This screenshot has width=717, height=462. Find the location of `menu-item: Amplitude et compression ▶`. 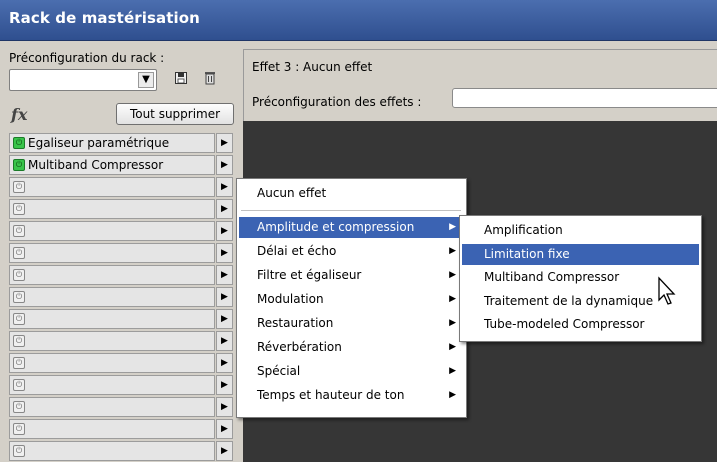

menu-item: Amplitude et compression ▶ is located at coordinates (351, 227).